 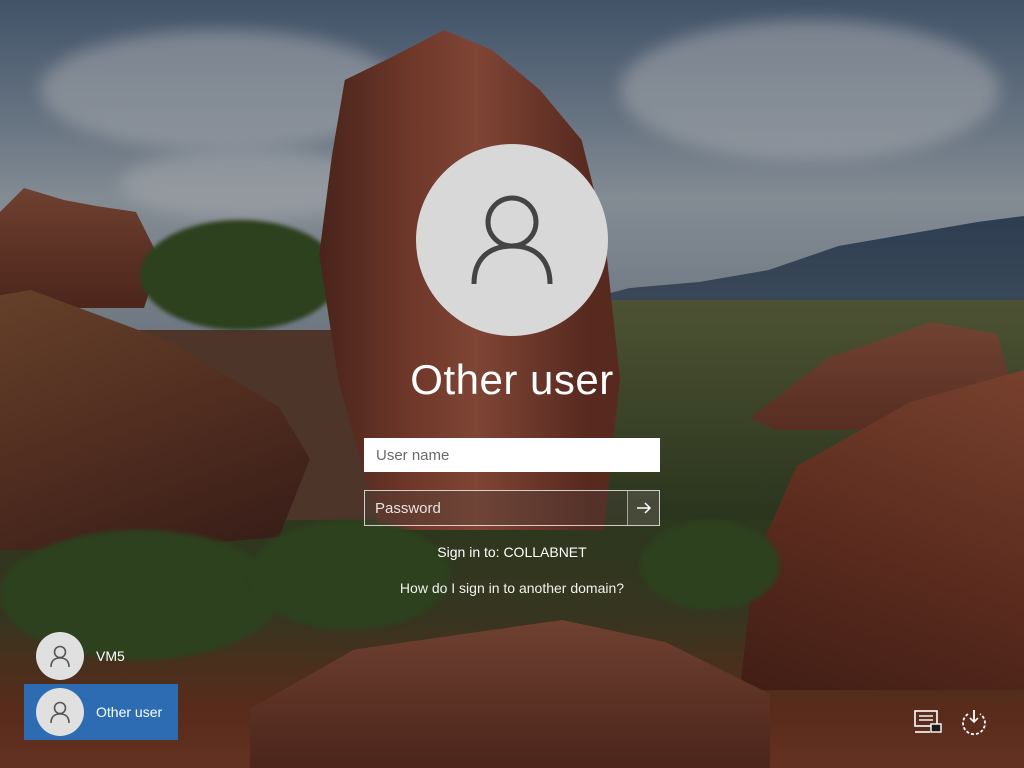 What do you see at coordinates (512, 588) in the screenshot?
I see `domain-help-link: How do I sign in to another domain?` at bounding box center [512, 588].